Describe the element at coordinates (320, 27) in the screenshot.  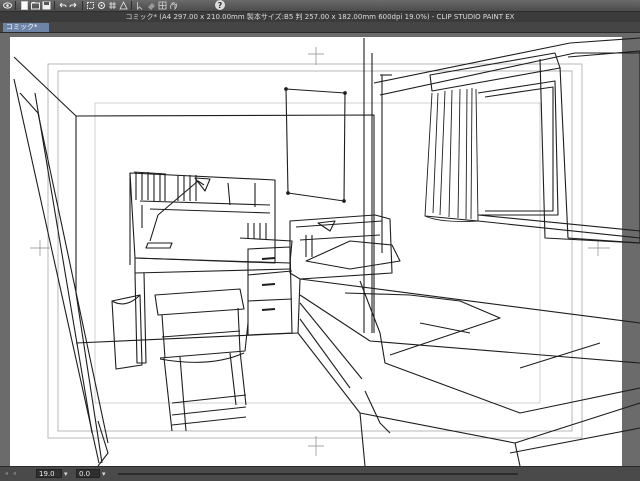
I see `document-tab-bar: コミック*` at that location.